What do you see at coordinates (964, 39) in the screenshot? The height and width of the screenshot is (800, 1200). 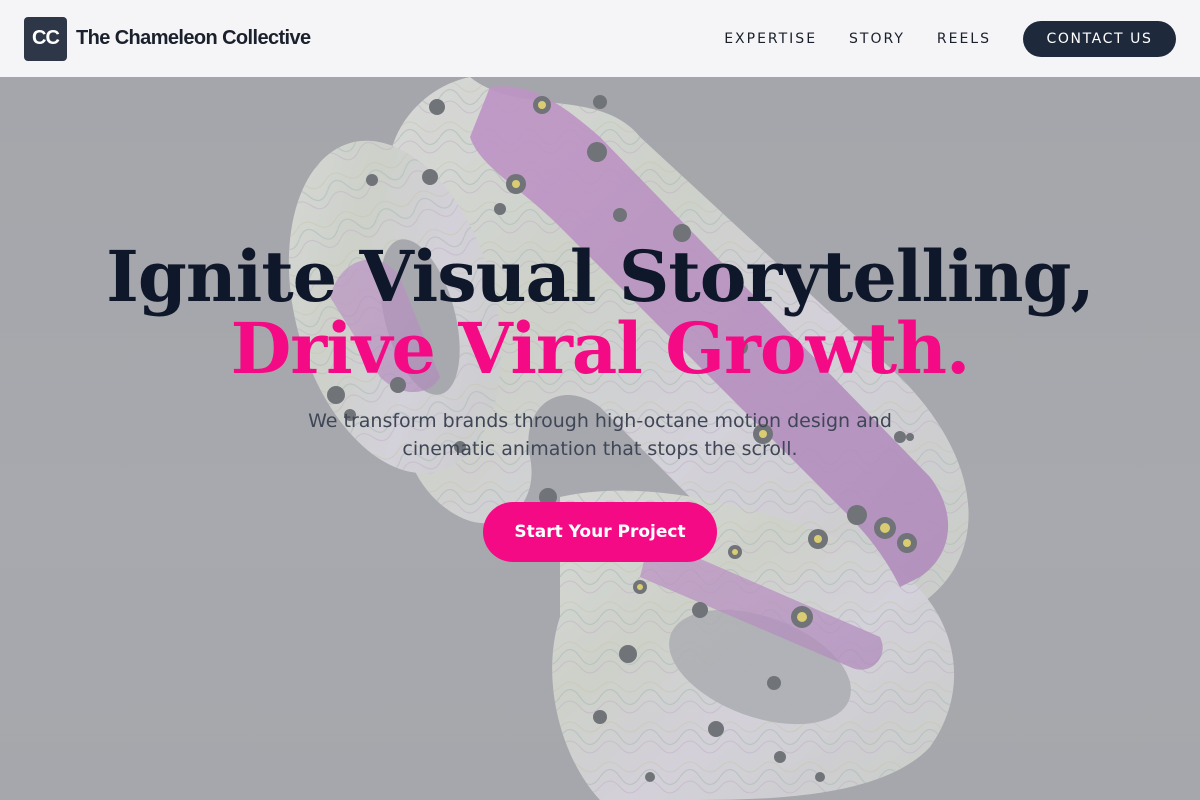 I see `nav-link-reels: REELS` at bounding box center [964, 39].